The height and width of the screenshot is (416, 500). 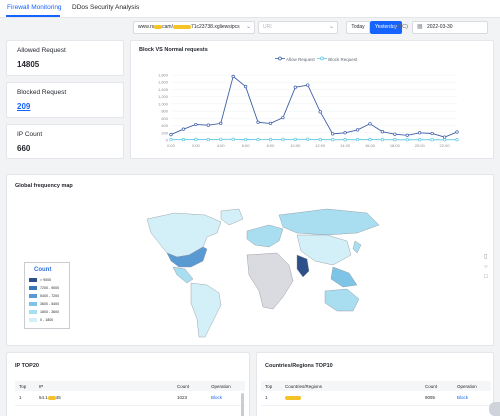 I want to click on blocked-request-link: 209, so click(x=23, y=106).